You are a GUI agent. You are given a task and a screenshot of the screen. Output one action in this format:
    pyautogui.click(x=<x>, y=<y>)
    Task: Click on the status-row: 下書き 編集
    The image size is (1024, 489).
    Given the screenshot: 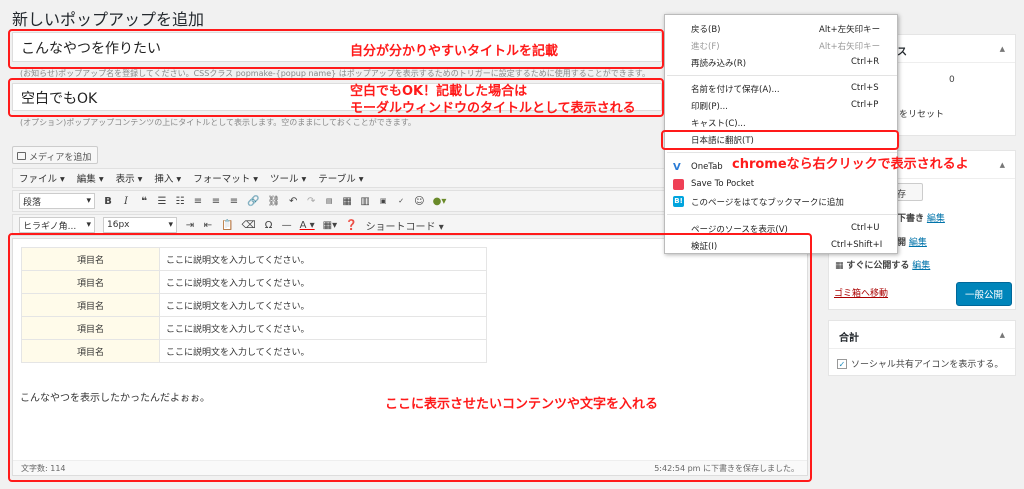 What is the action you would take?
    pyautogui.click(x=921, y=219)
    